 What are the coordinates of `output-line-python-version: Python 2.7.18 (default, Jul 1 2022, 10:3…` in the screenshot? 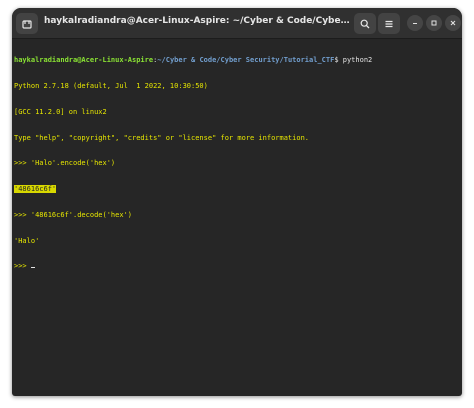 It's located at (111, 85).